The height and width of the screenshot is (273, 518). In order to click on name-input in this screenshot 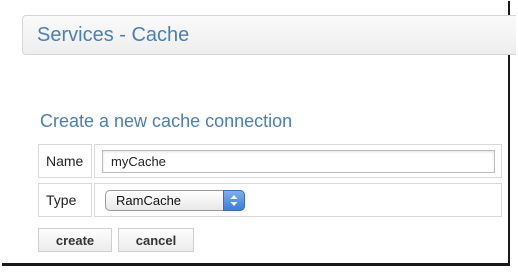, I will do `click(298, 161)`.